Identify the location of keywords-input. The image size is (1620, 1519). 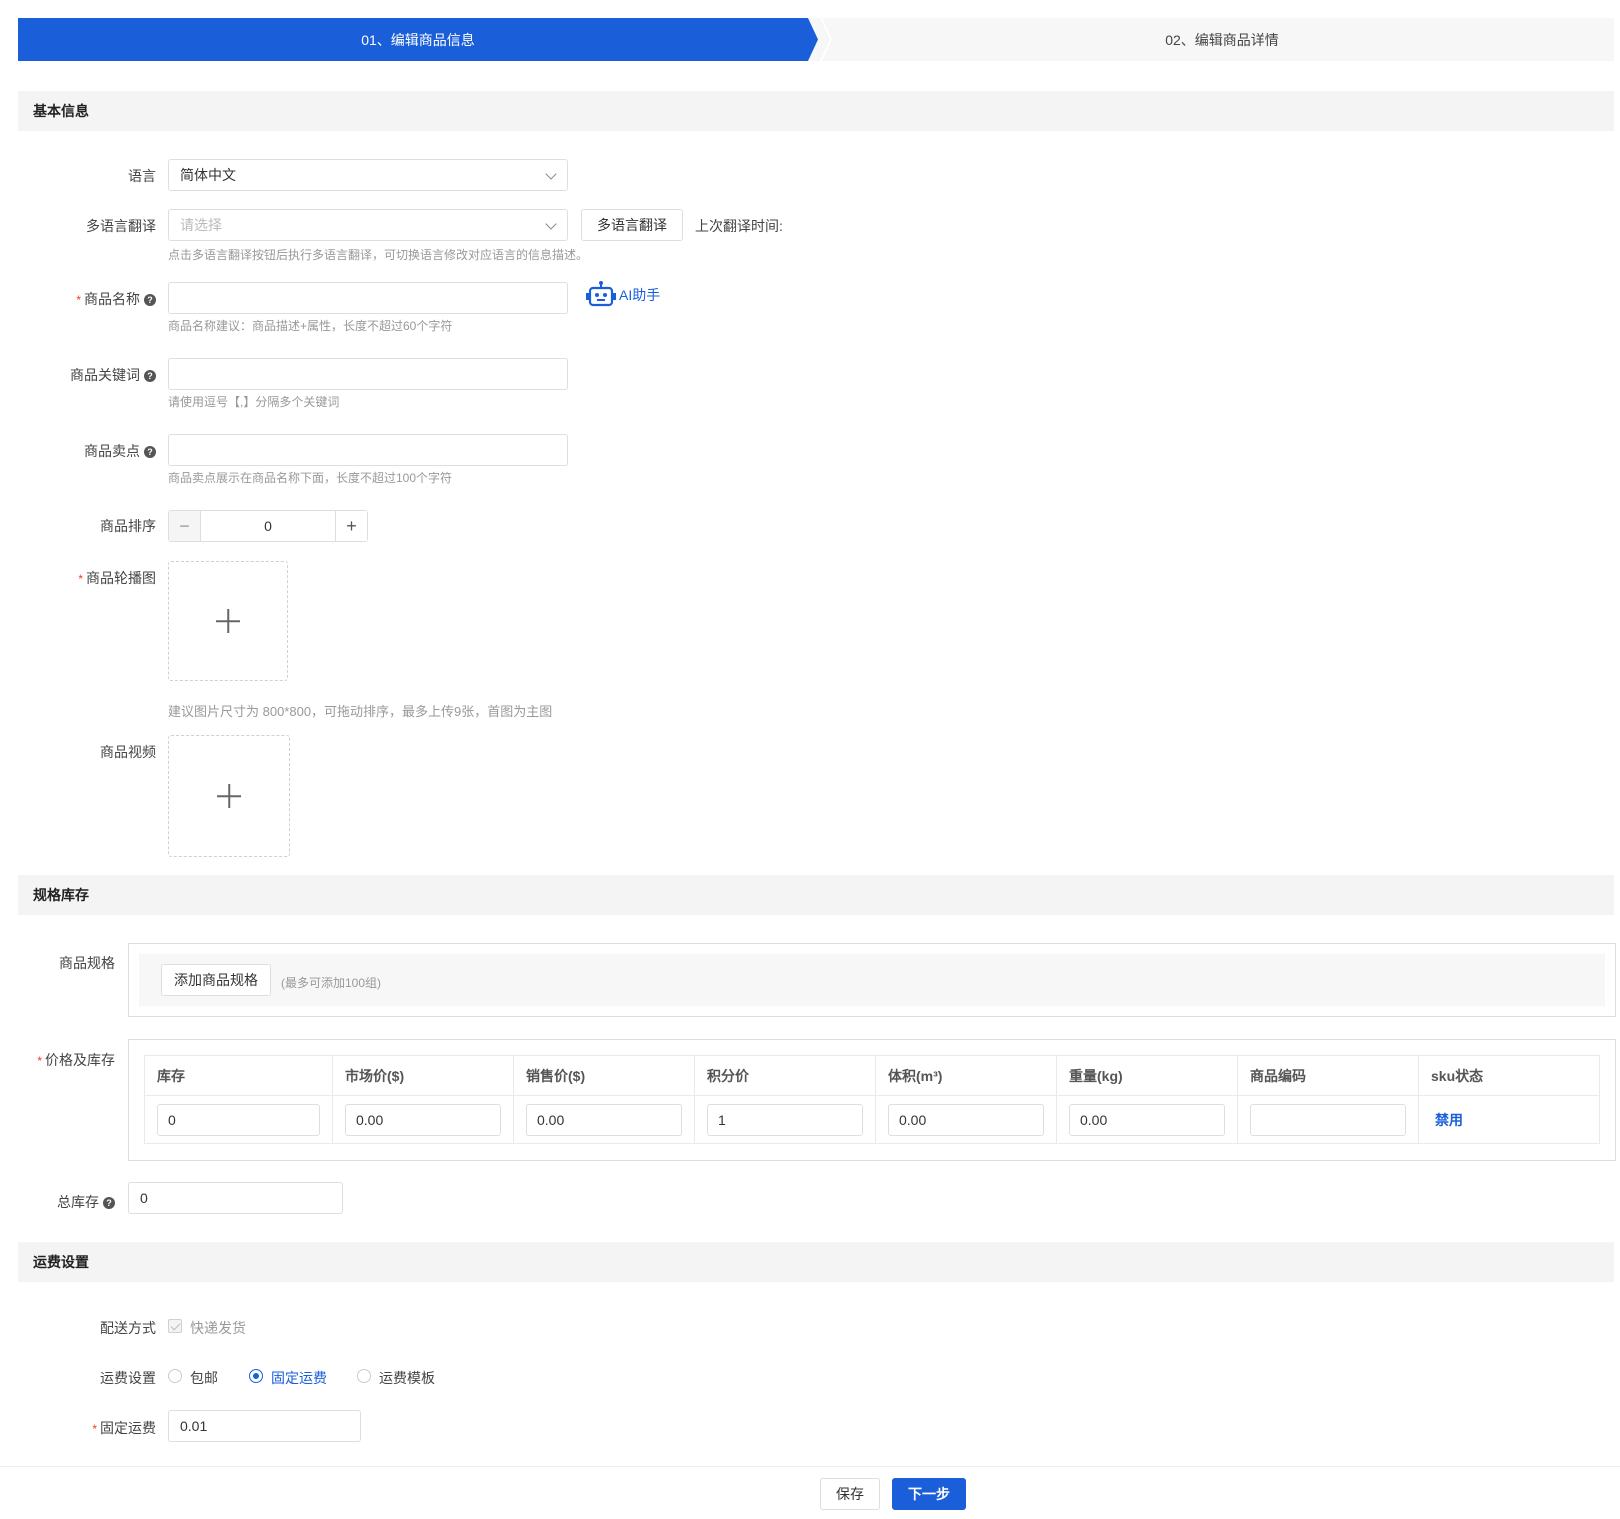
(368, 374).